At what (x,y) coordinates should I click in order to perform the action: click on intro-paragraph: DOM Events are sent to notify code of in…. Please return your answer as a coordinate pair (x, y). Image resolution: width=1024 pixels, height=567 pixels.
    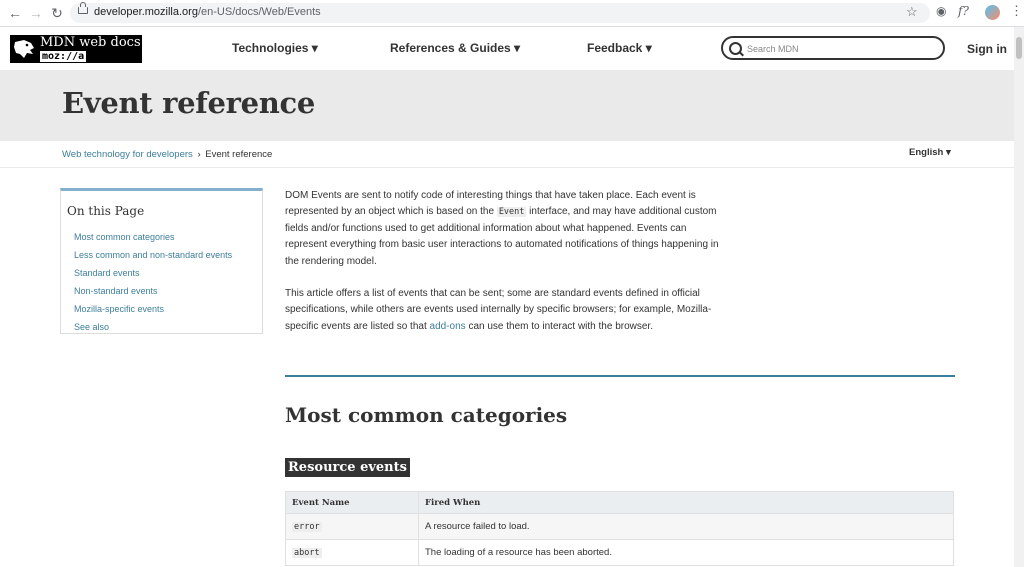
    Looking at the image, I should click on (502, 228).